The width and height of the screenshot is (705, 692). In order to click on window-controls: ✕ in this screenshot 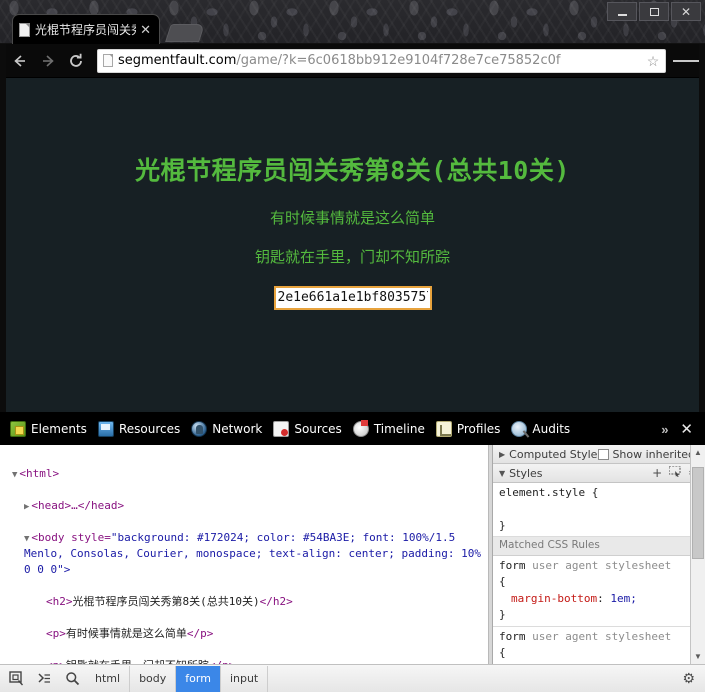, I will do `click(654, 11)`.